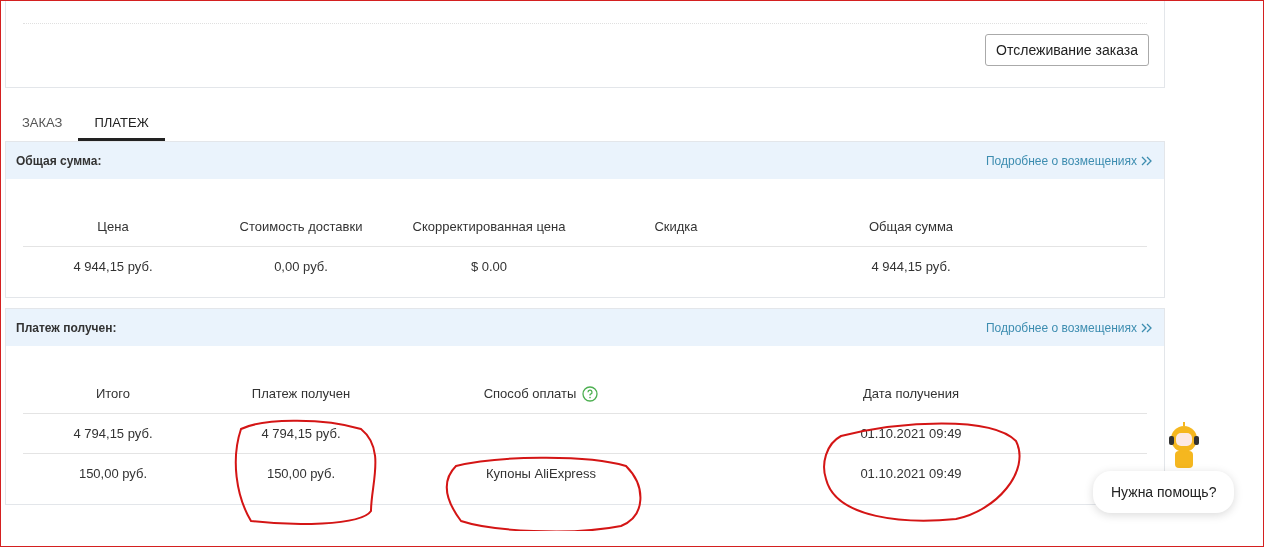  Describe the element at coordinates (489, 226) in the screenshot. I see `column-header: Скорректированная цена` at that location.